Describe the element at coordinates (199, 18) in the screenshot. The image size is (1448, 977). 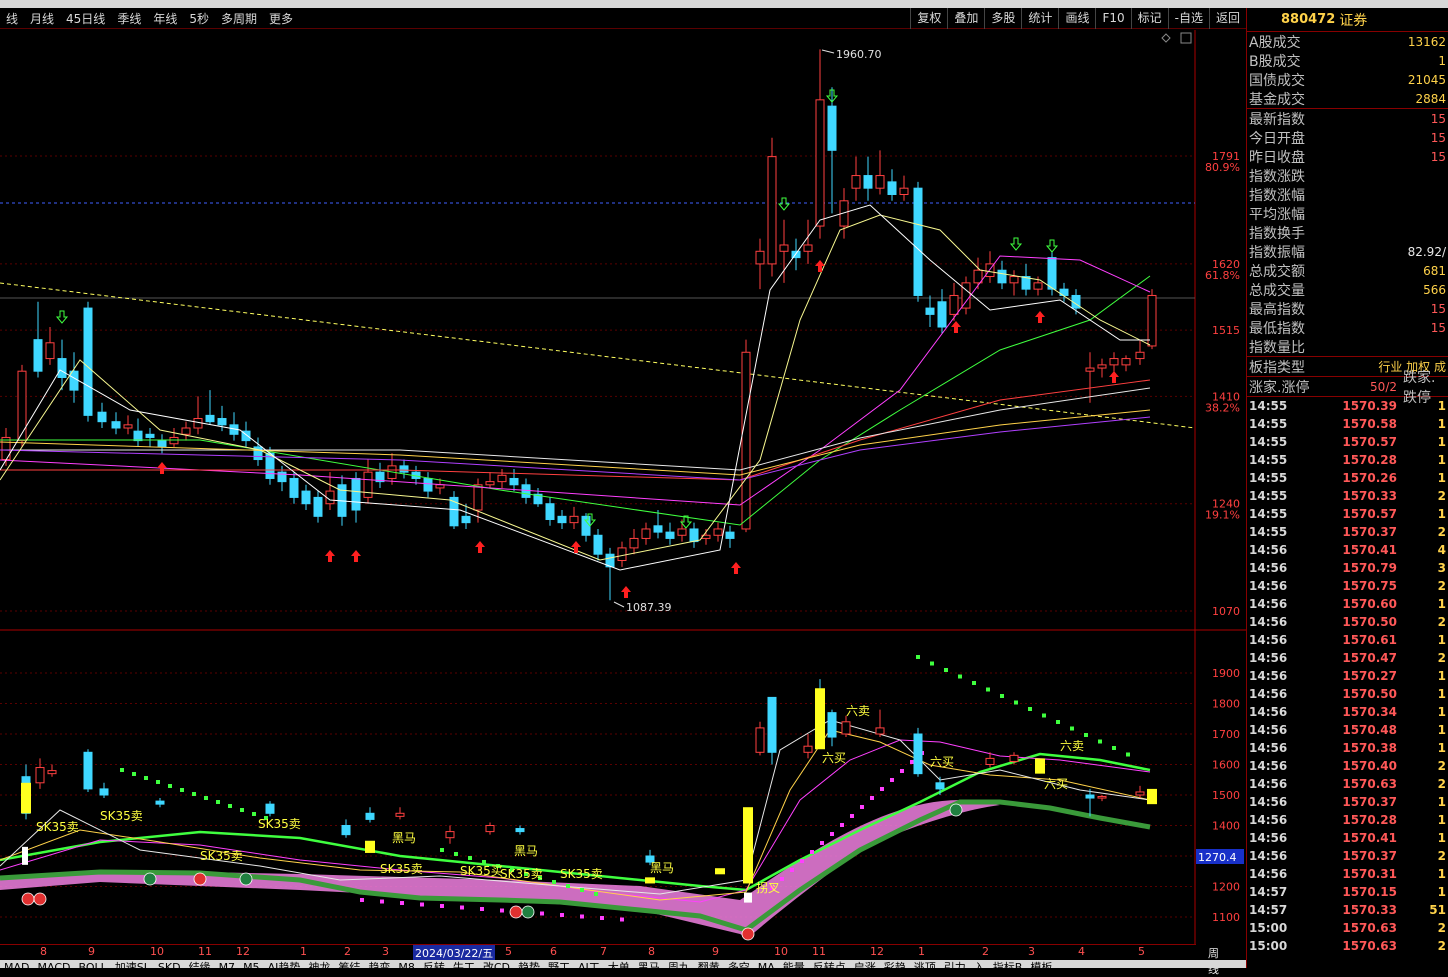
I see `period-tab-5: 5秒` at that location.